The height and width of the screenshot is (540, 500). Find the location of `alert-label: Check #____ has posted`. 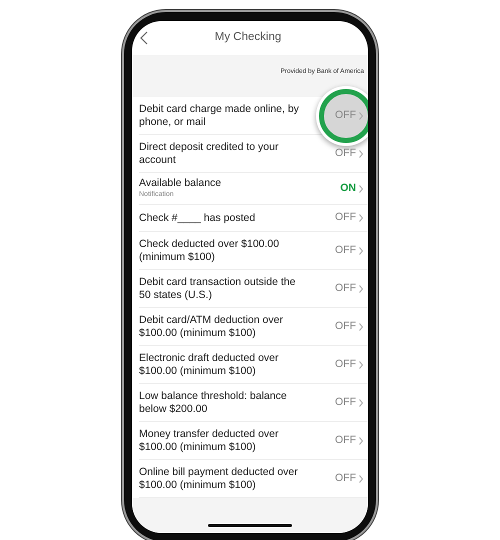

alert-label: Check #____ has posted is located at coordinates (197, 218).